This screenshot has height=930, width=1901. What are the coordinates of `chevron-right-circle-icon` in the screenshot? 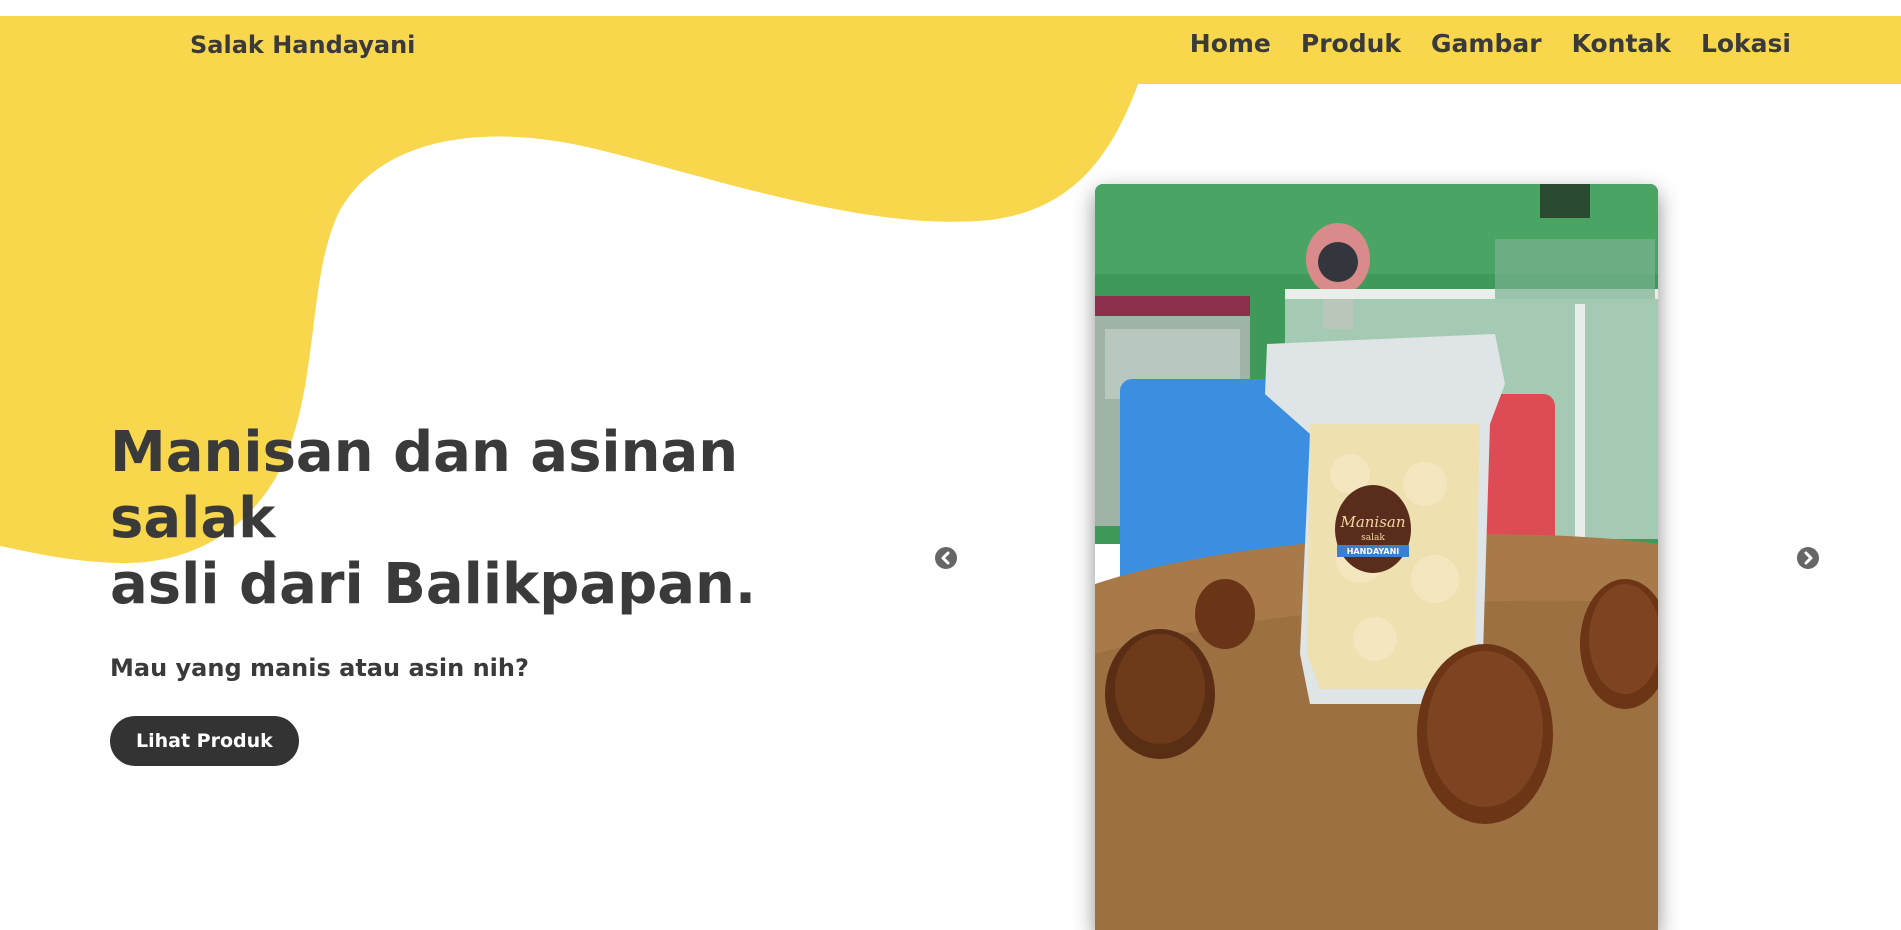 It's located at (1808, 558).